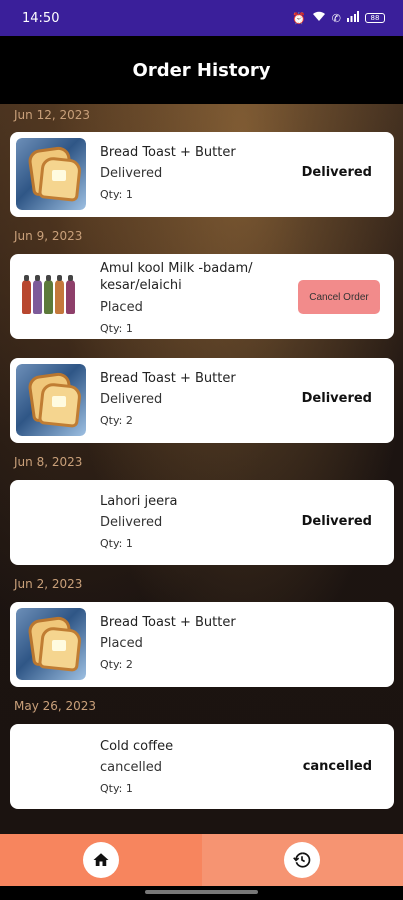 The width and height of the screenshot is (403, 900). I want to click on delivery-status-label: cancelled, so click(337, 766).